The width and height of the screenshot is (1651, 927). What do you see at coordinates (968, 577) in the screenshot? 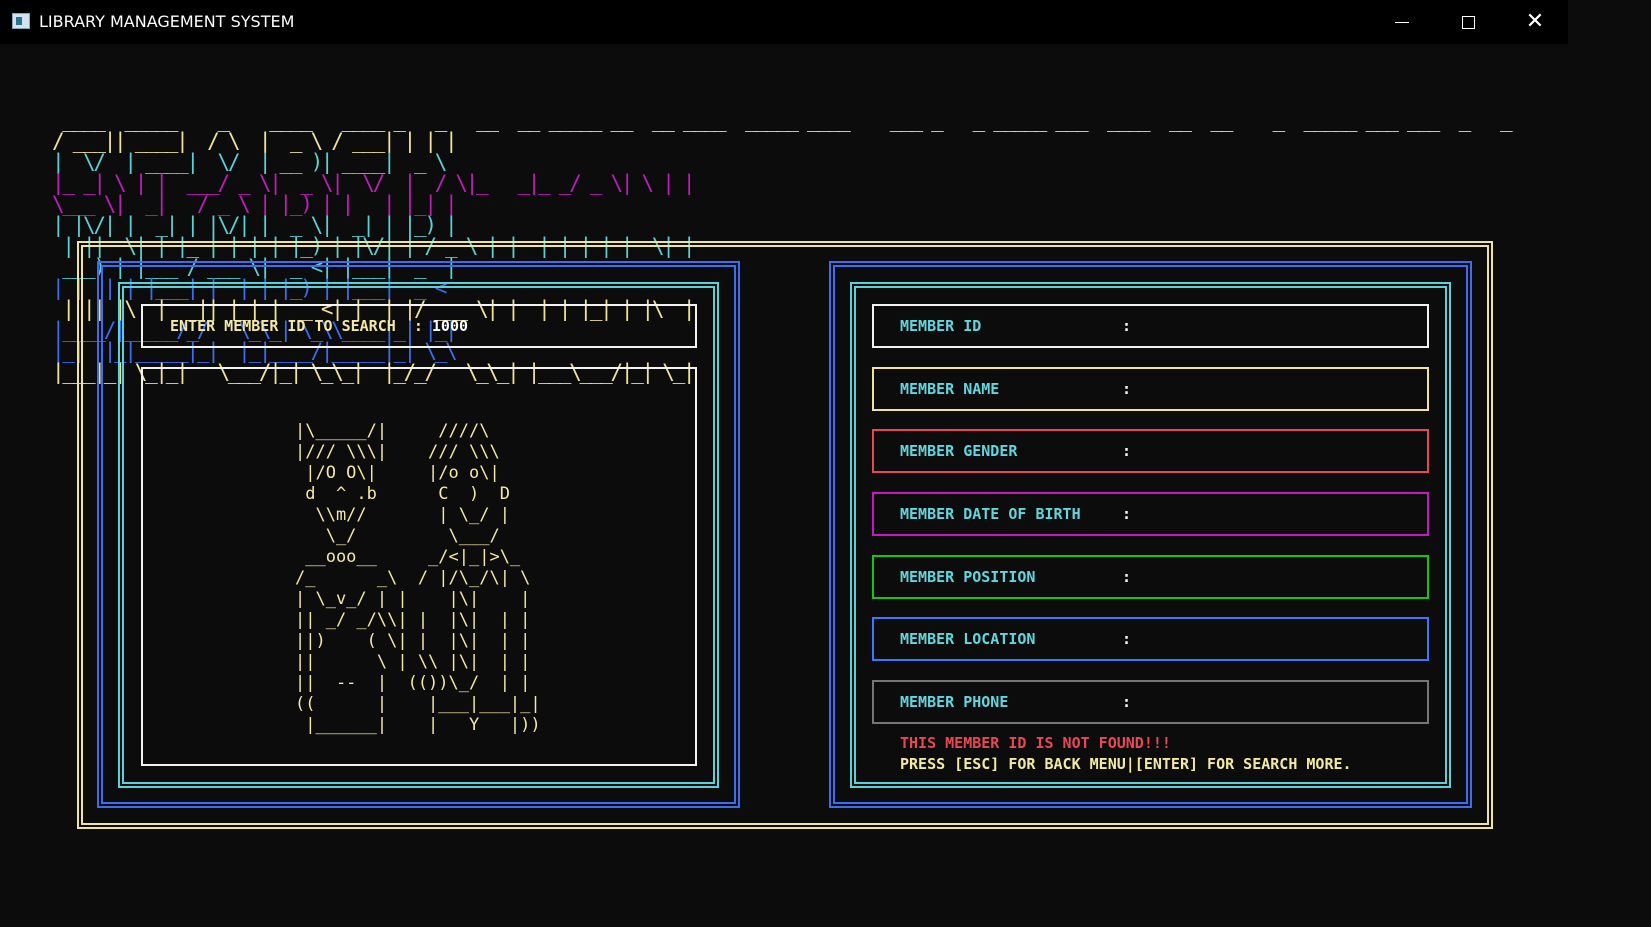
I see `member-position-label: MEMBER POSITION` at bounding box center [968, 577].